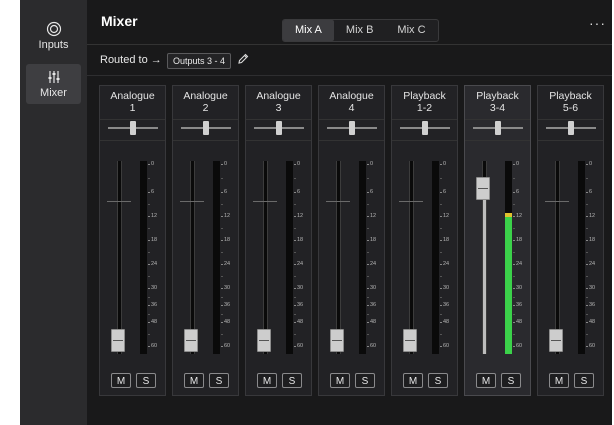  Describe the element at coordinates (308, 30) in the screenshot. I see `tab-mix-a: Mix A` at that location.